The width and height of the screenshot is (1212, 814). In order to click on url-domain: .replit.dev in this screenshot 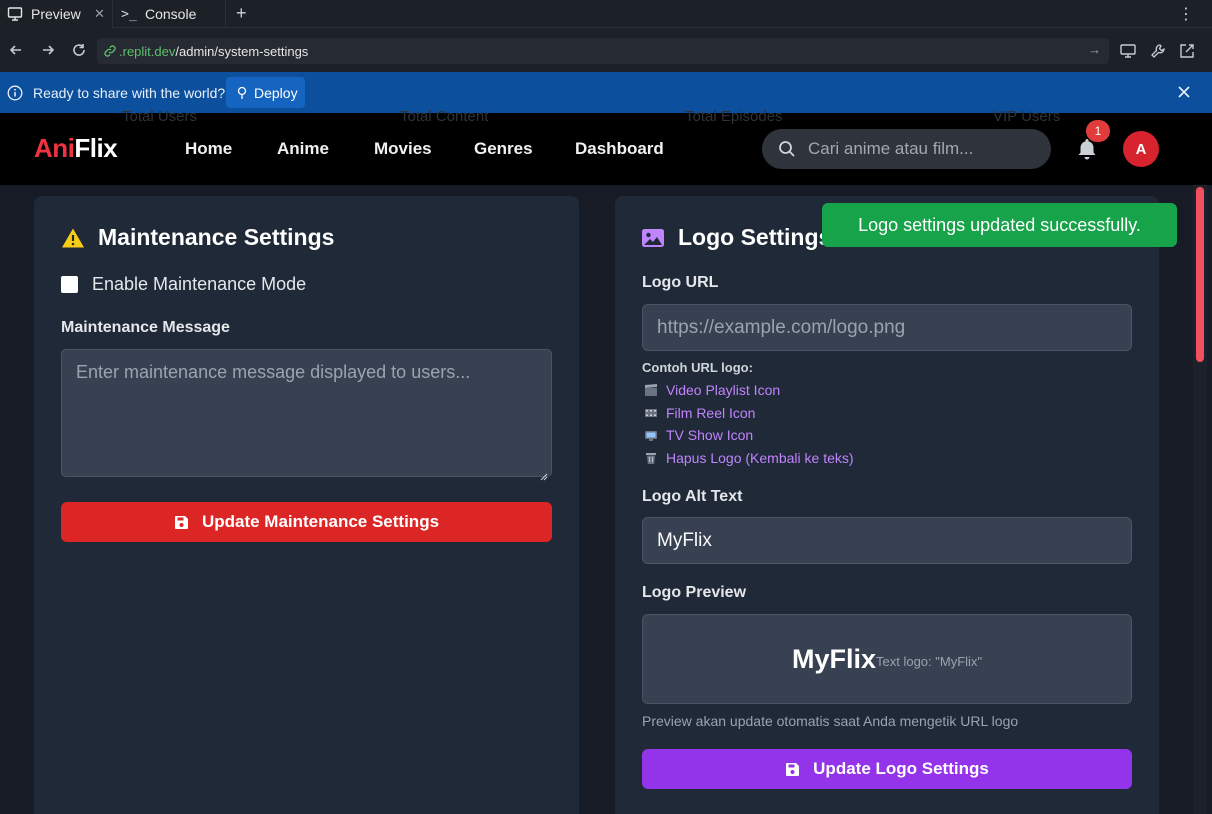, I will do `click(147, 51)`.